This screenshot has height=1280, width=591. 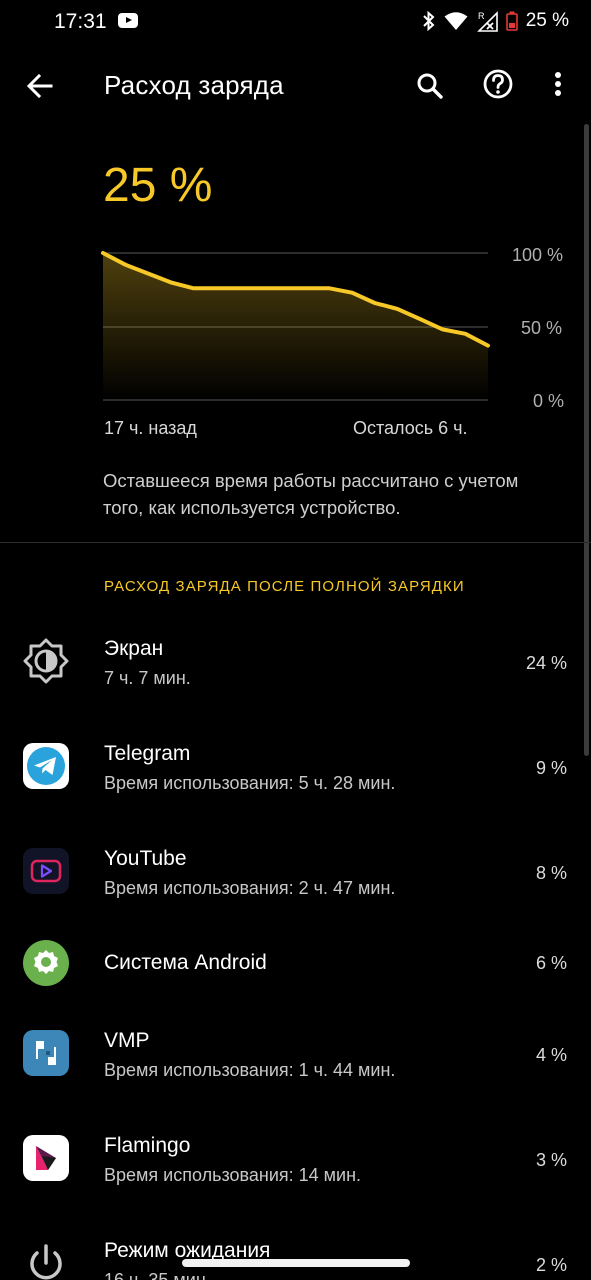 What do you see at coordinates (295, 965) in the screenshot?
I see `list-item-android-system: Система Android 6 %` at bounding box center [295, 965].